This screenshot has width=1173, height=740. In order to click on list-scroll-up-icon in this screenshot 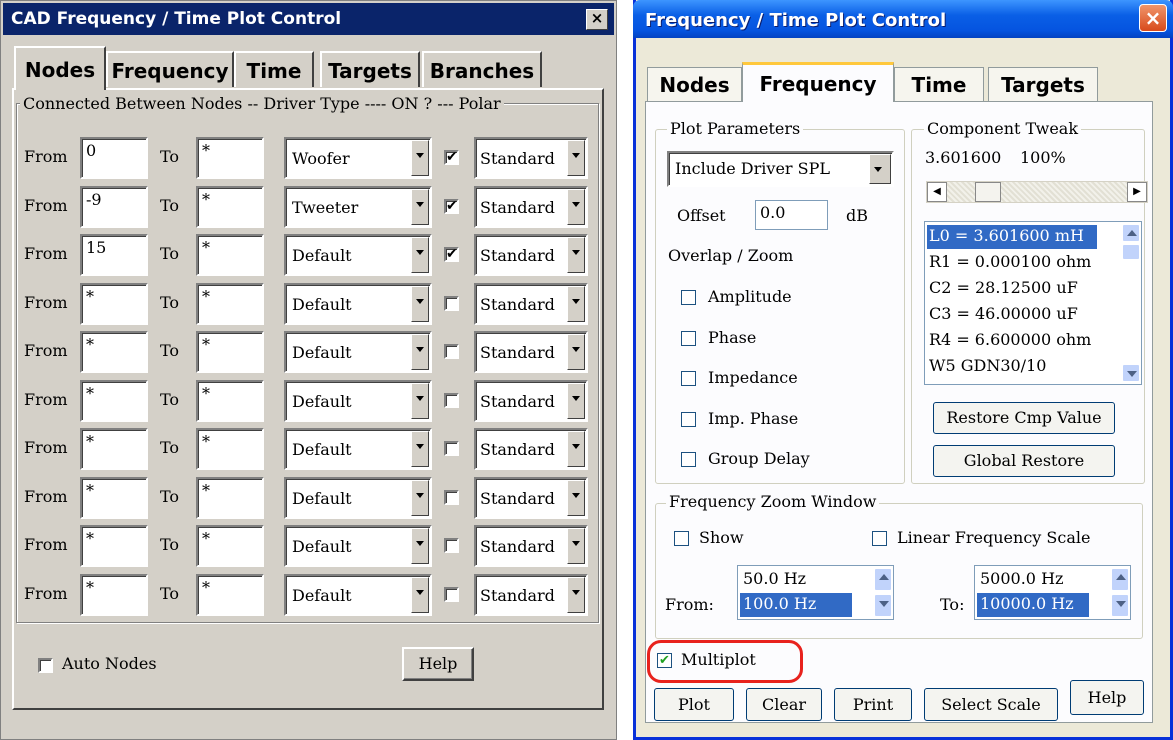, I will do `click(1131, 233)`.